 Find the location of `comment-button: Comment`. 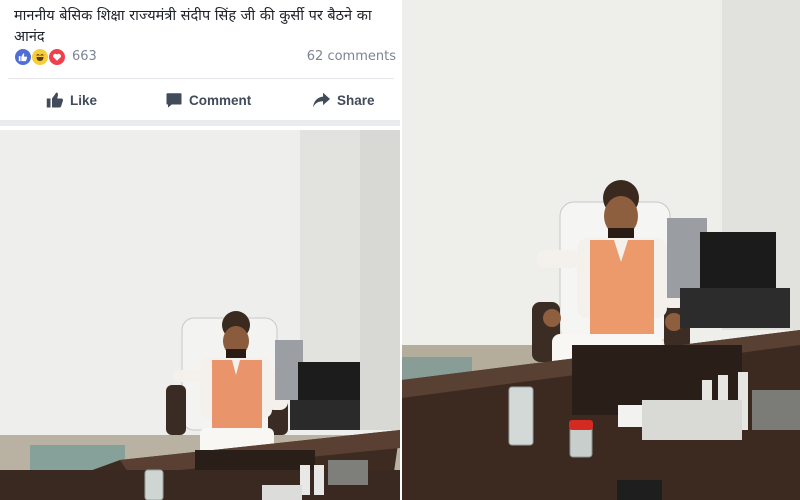

comment-button: Comment is located at coordinates (208, 100).